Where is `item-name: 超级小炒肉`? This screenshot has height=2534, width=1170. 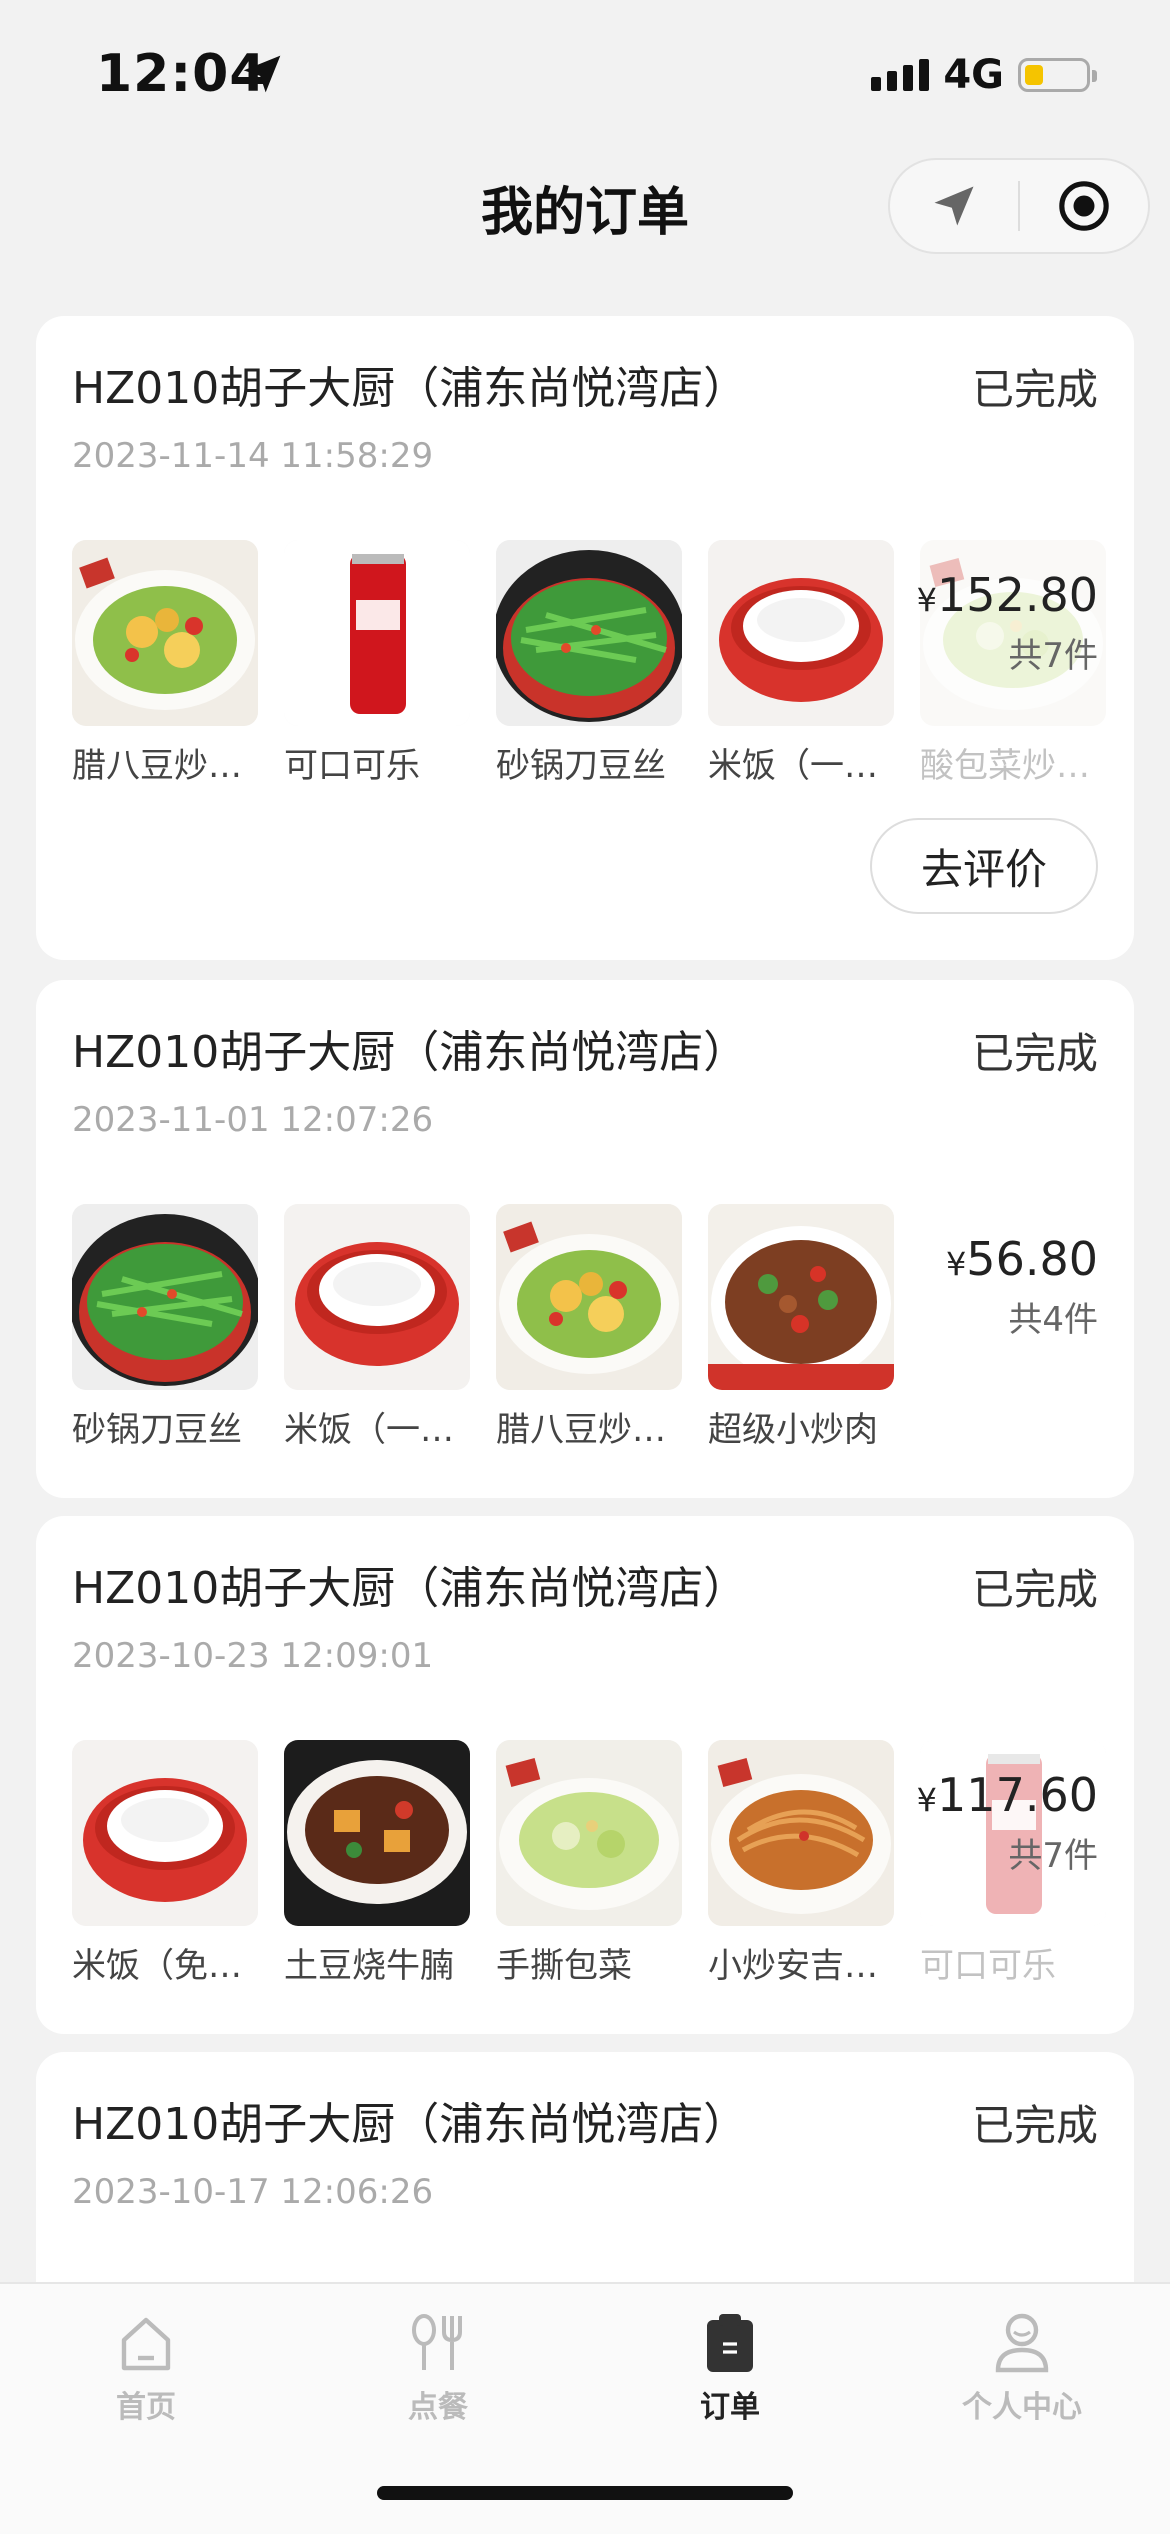
item-name: 超级小炒肉 is located at coordinates (793, 1430).